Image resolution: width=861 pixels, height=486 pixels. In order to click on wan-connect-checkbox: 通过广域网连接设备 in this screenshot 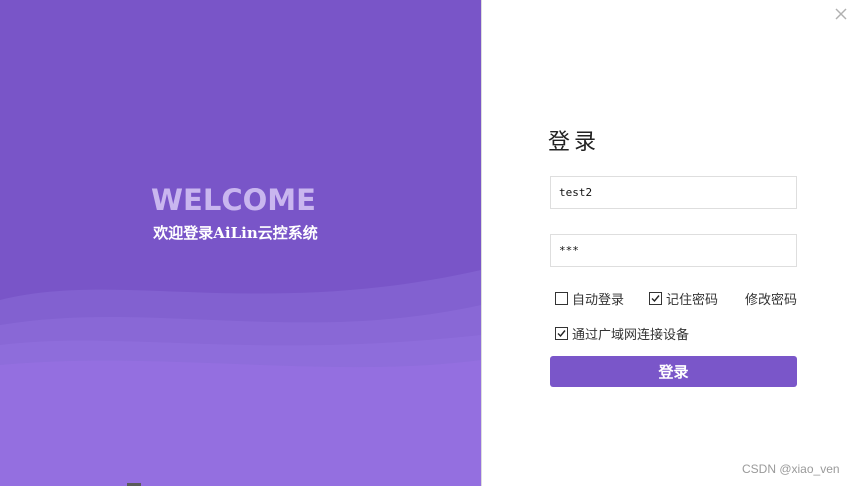, I will do `click(622, 333)`.